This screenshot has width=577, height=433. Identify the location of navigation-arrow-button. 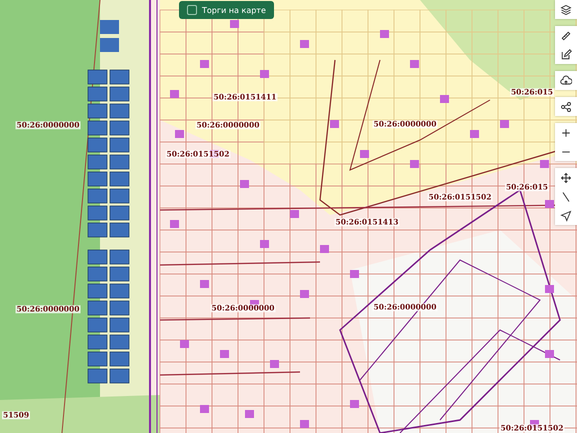
(566, 215).